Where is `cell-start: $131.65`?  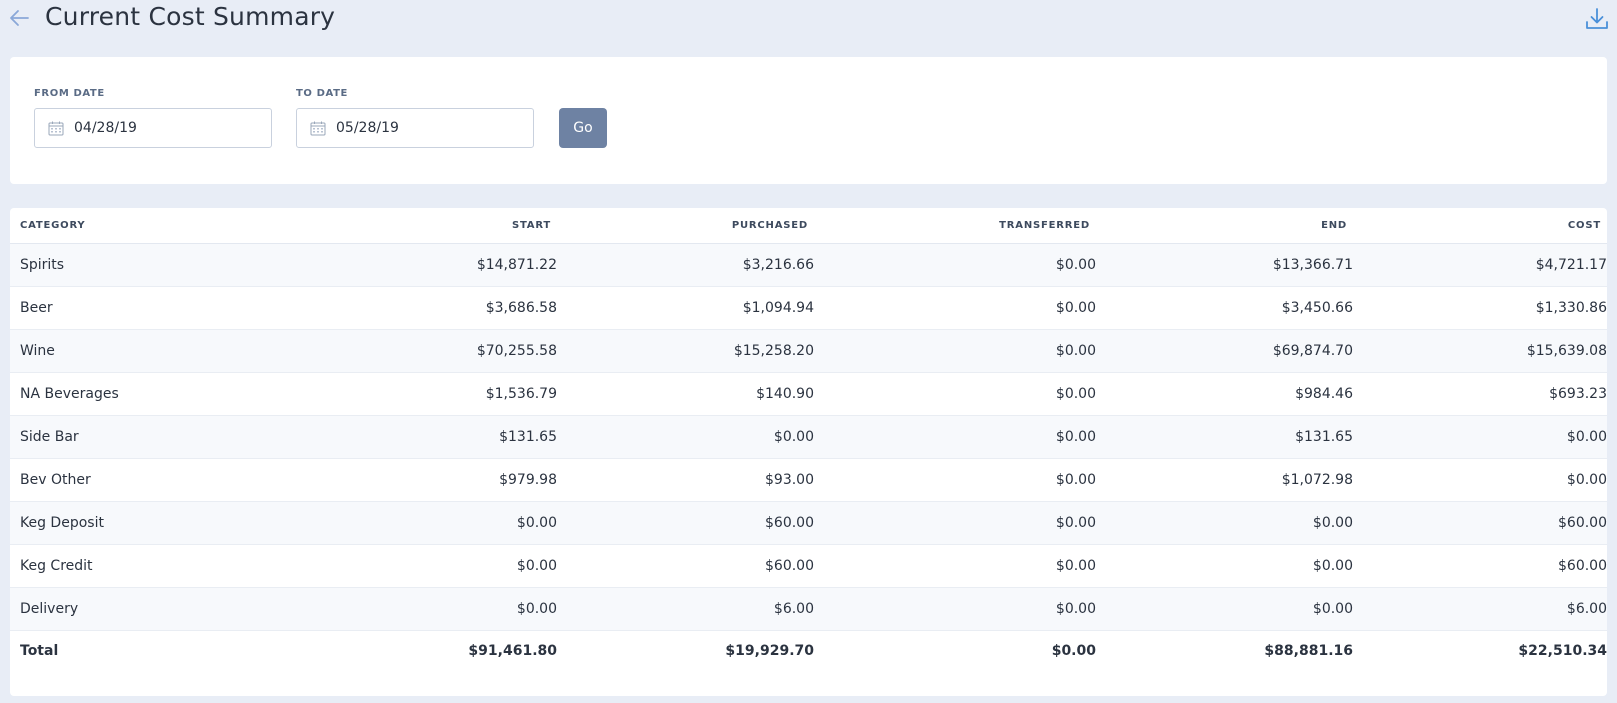 cell-start: $131.65 is located at coordinates (428, 437).